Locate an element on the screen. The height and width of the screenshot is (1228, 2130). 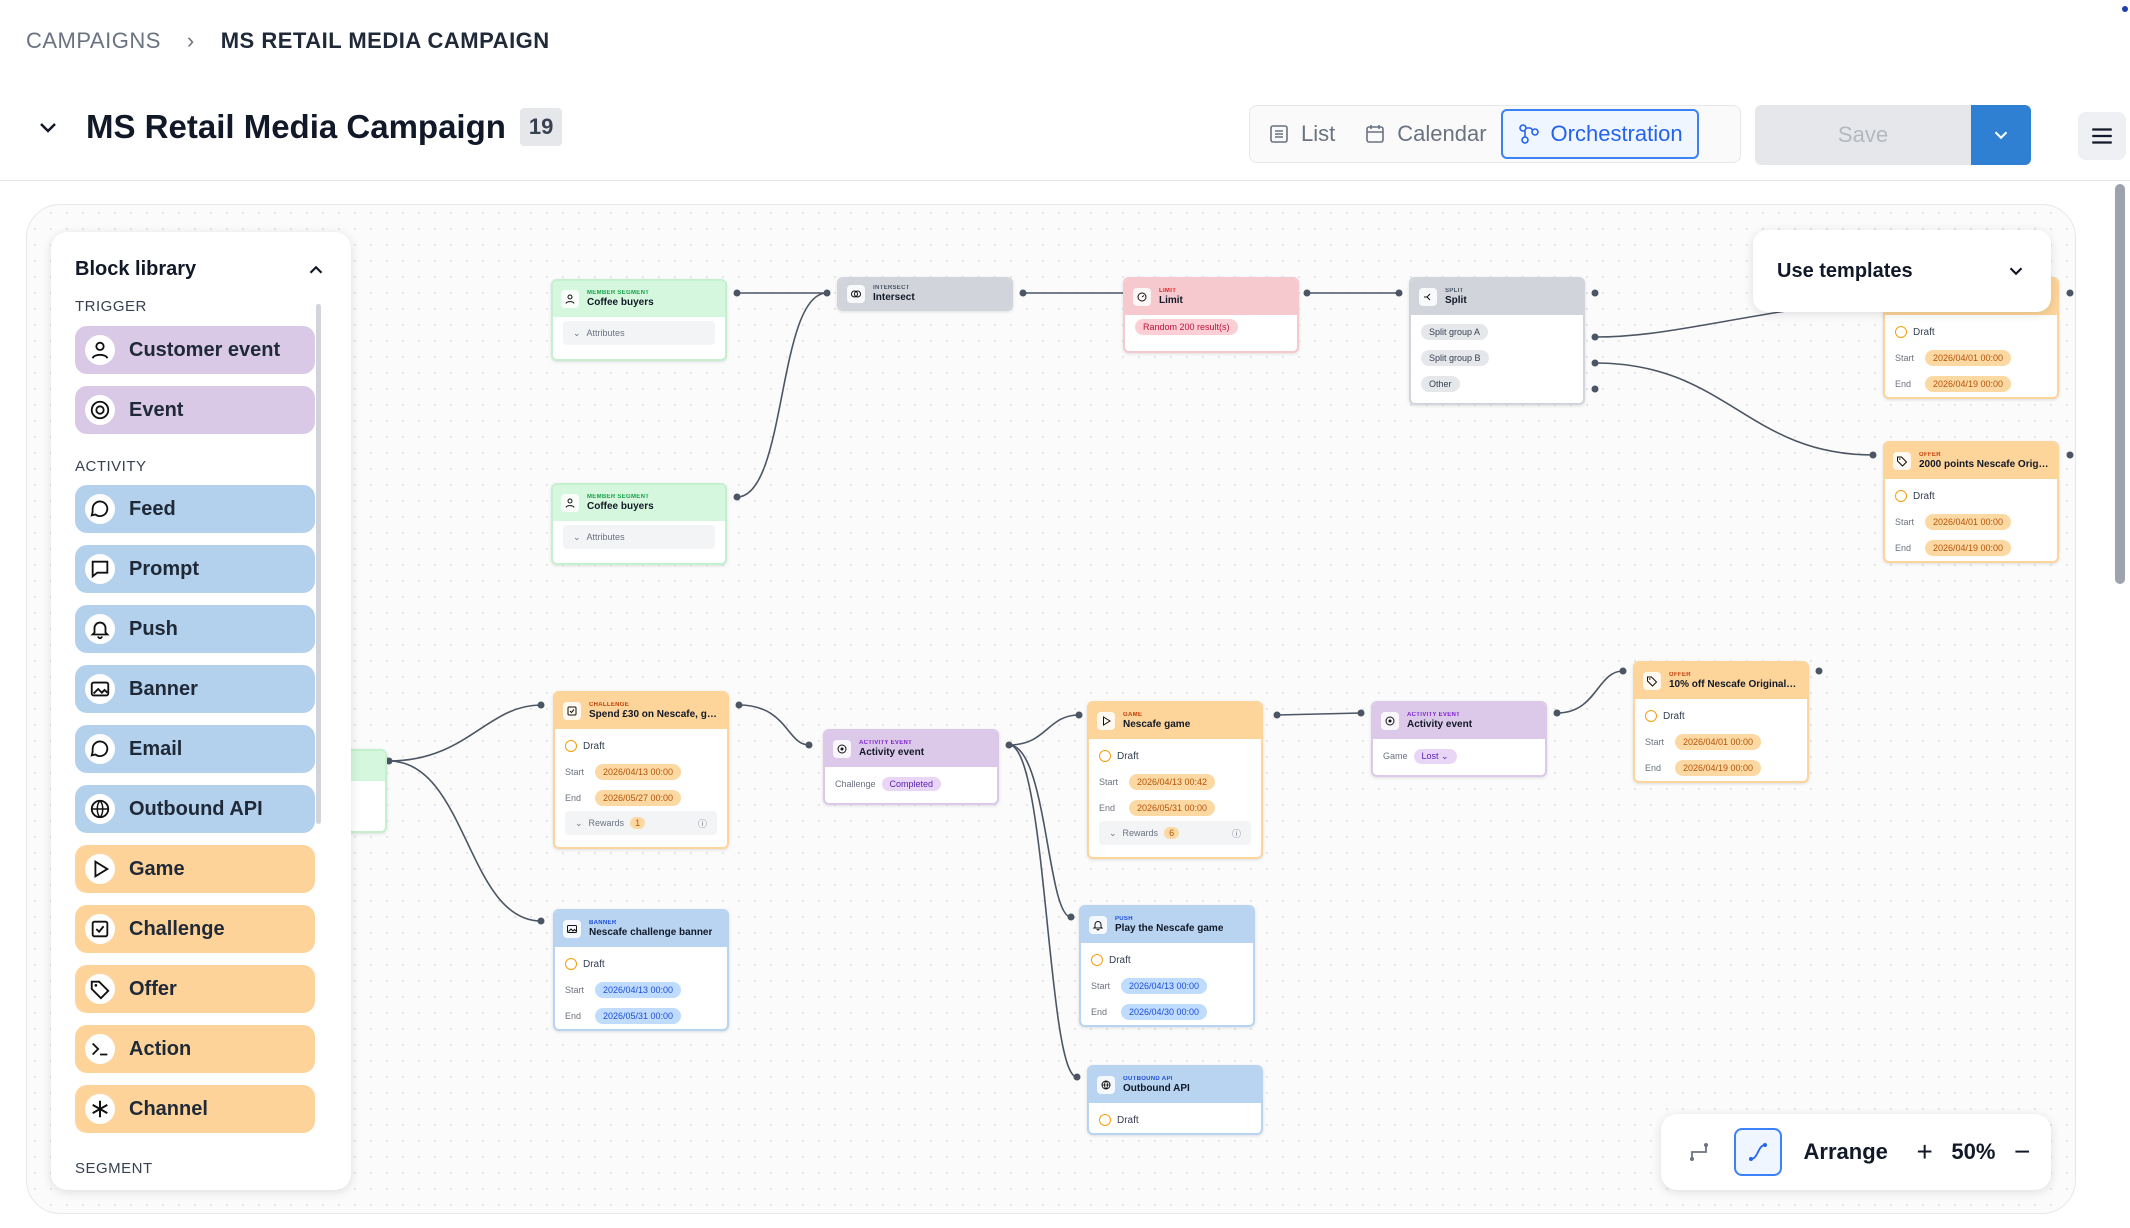
chat-icon is located at coordinates (100, 749).